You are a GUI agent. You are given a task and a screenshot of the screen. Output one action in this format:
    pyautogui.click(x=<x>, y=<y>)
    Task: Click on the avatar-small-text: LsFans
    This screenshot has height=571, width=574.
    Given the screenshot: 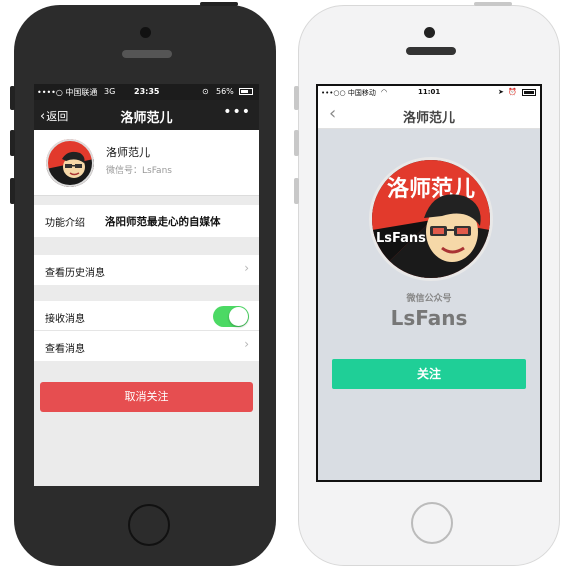 What is the action you would take?
    pyautogui.click(x=401, y=238)
    